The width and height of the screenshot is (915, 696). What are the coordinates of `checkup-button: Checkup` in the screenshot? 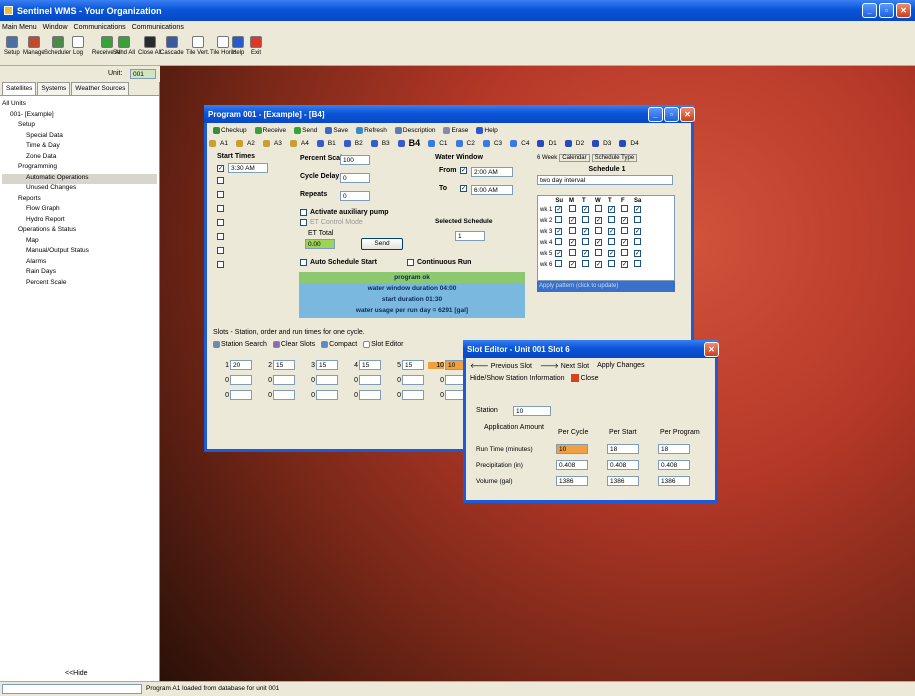 It's located at (230, 130).